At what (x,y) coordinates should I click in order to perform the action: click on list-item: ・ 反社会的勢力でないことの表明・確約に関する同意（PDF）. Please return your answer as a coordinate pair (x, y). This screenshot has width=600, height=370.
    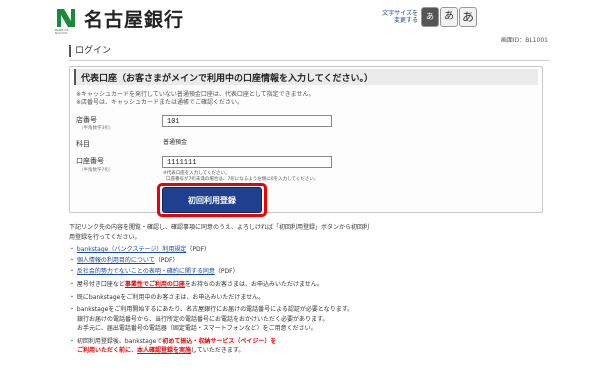
    Looking at the image, I should click on (154, 271).